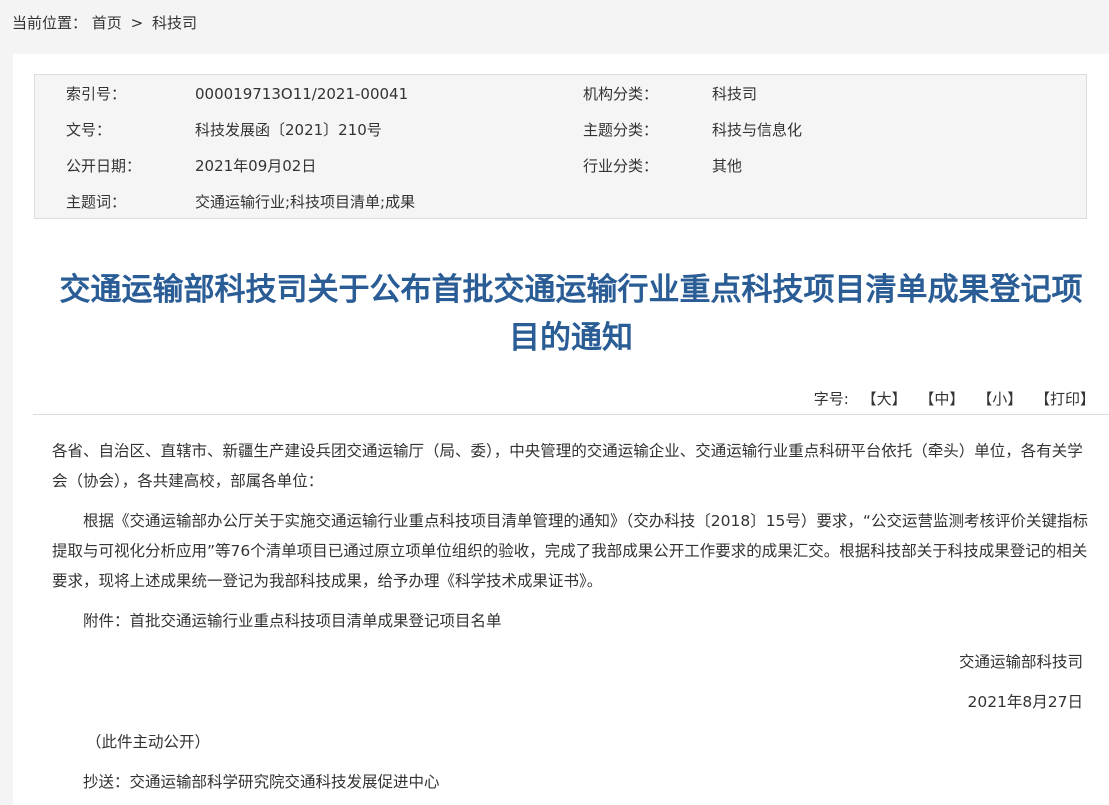 Image resolution: width=1109 pixels, height=805 pixels. Describe the element at coordinates (727, 166) in the screenshot. I see `industry-category-value: 其他` at that location.